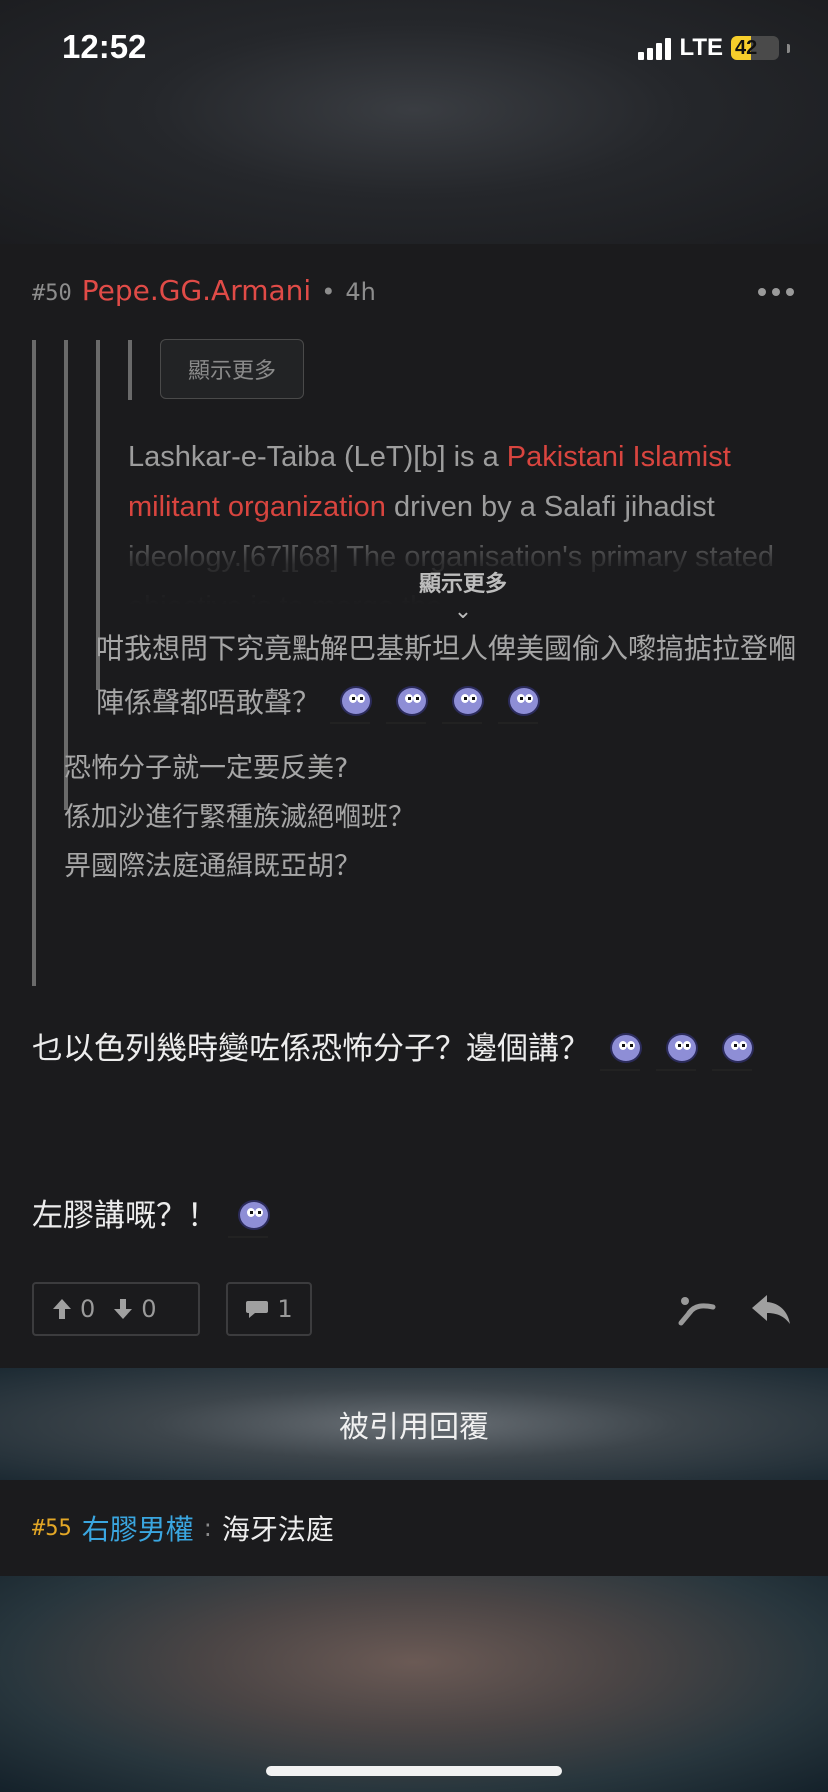 This screenshot has width=828, height=1792. Describe the element at coordinates (88, 1309) in the screenshot. I see `upvote-count: 0` at that location.